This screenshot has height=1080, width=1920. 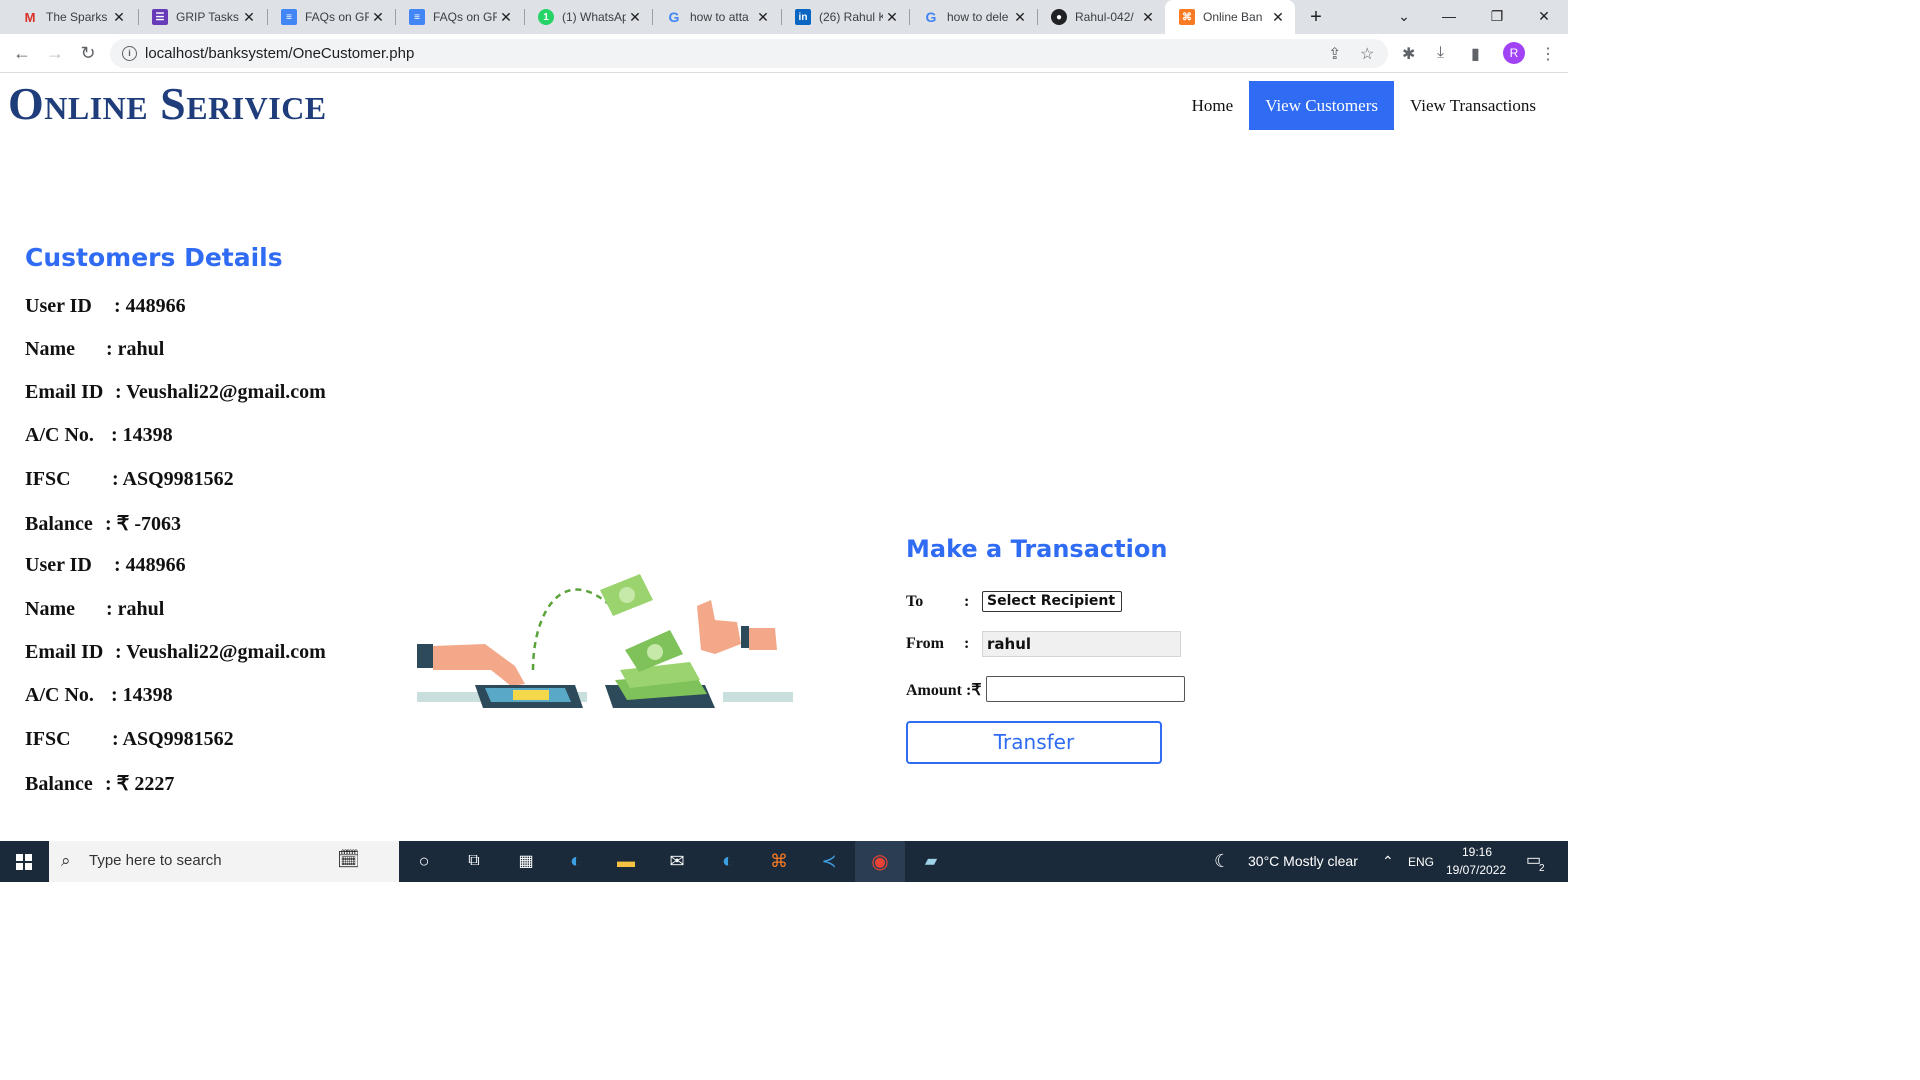 What do you see at coordinates (474, 861) in the screenshot?
I see `task-view-icon: ⧉` at bounding box center [474, 861].